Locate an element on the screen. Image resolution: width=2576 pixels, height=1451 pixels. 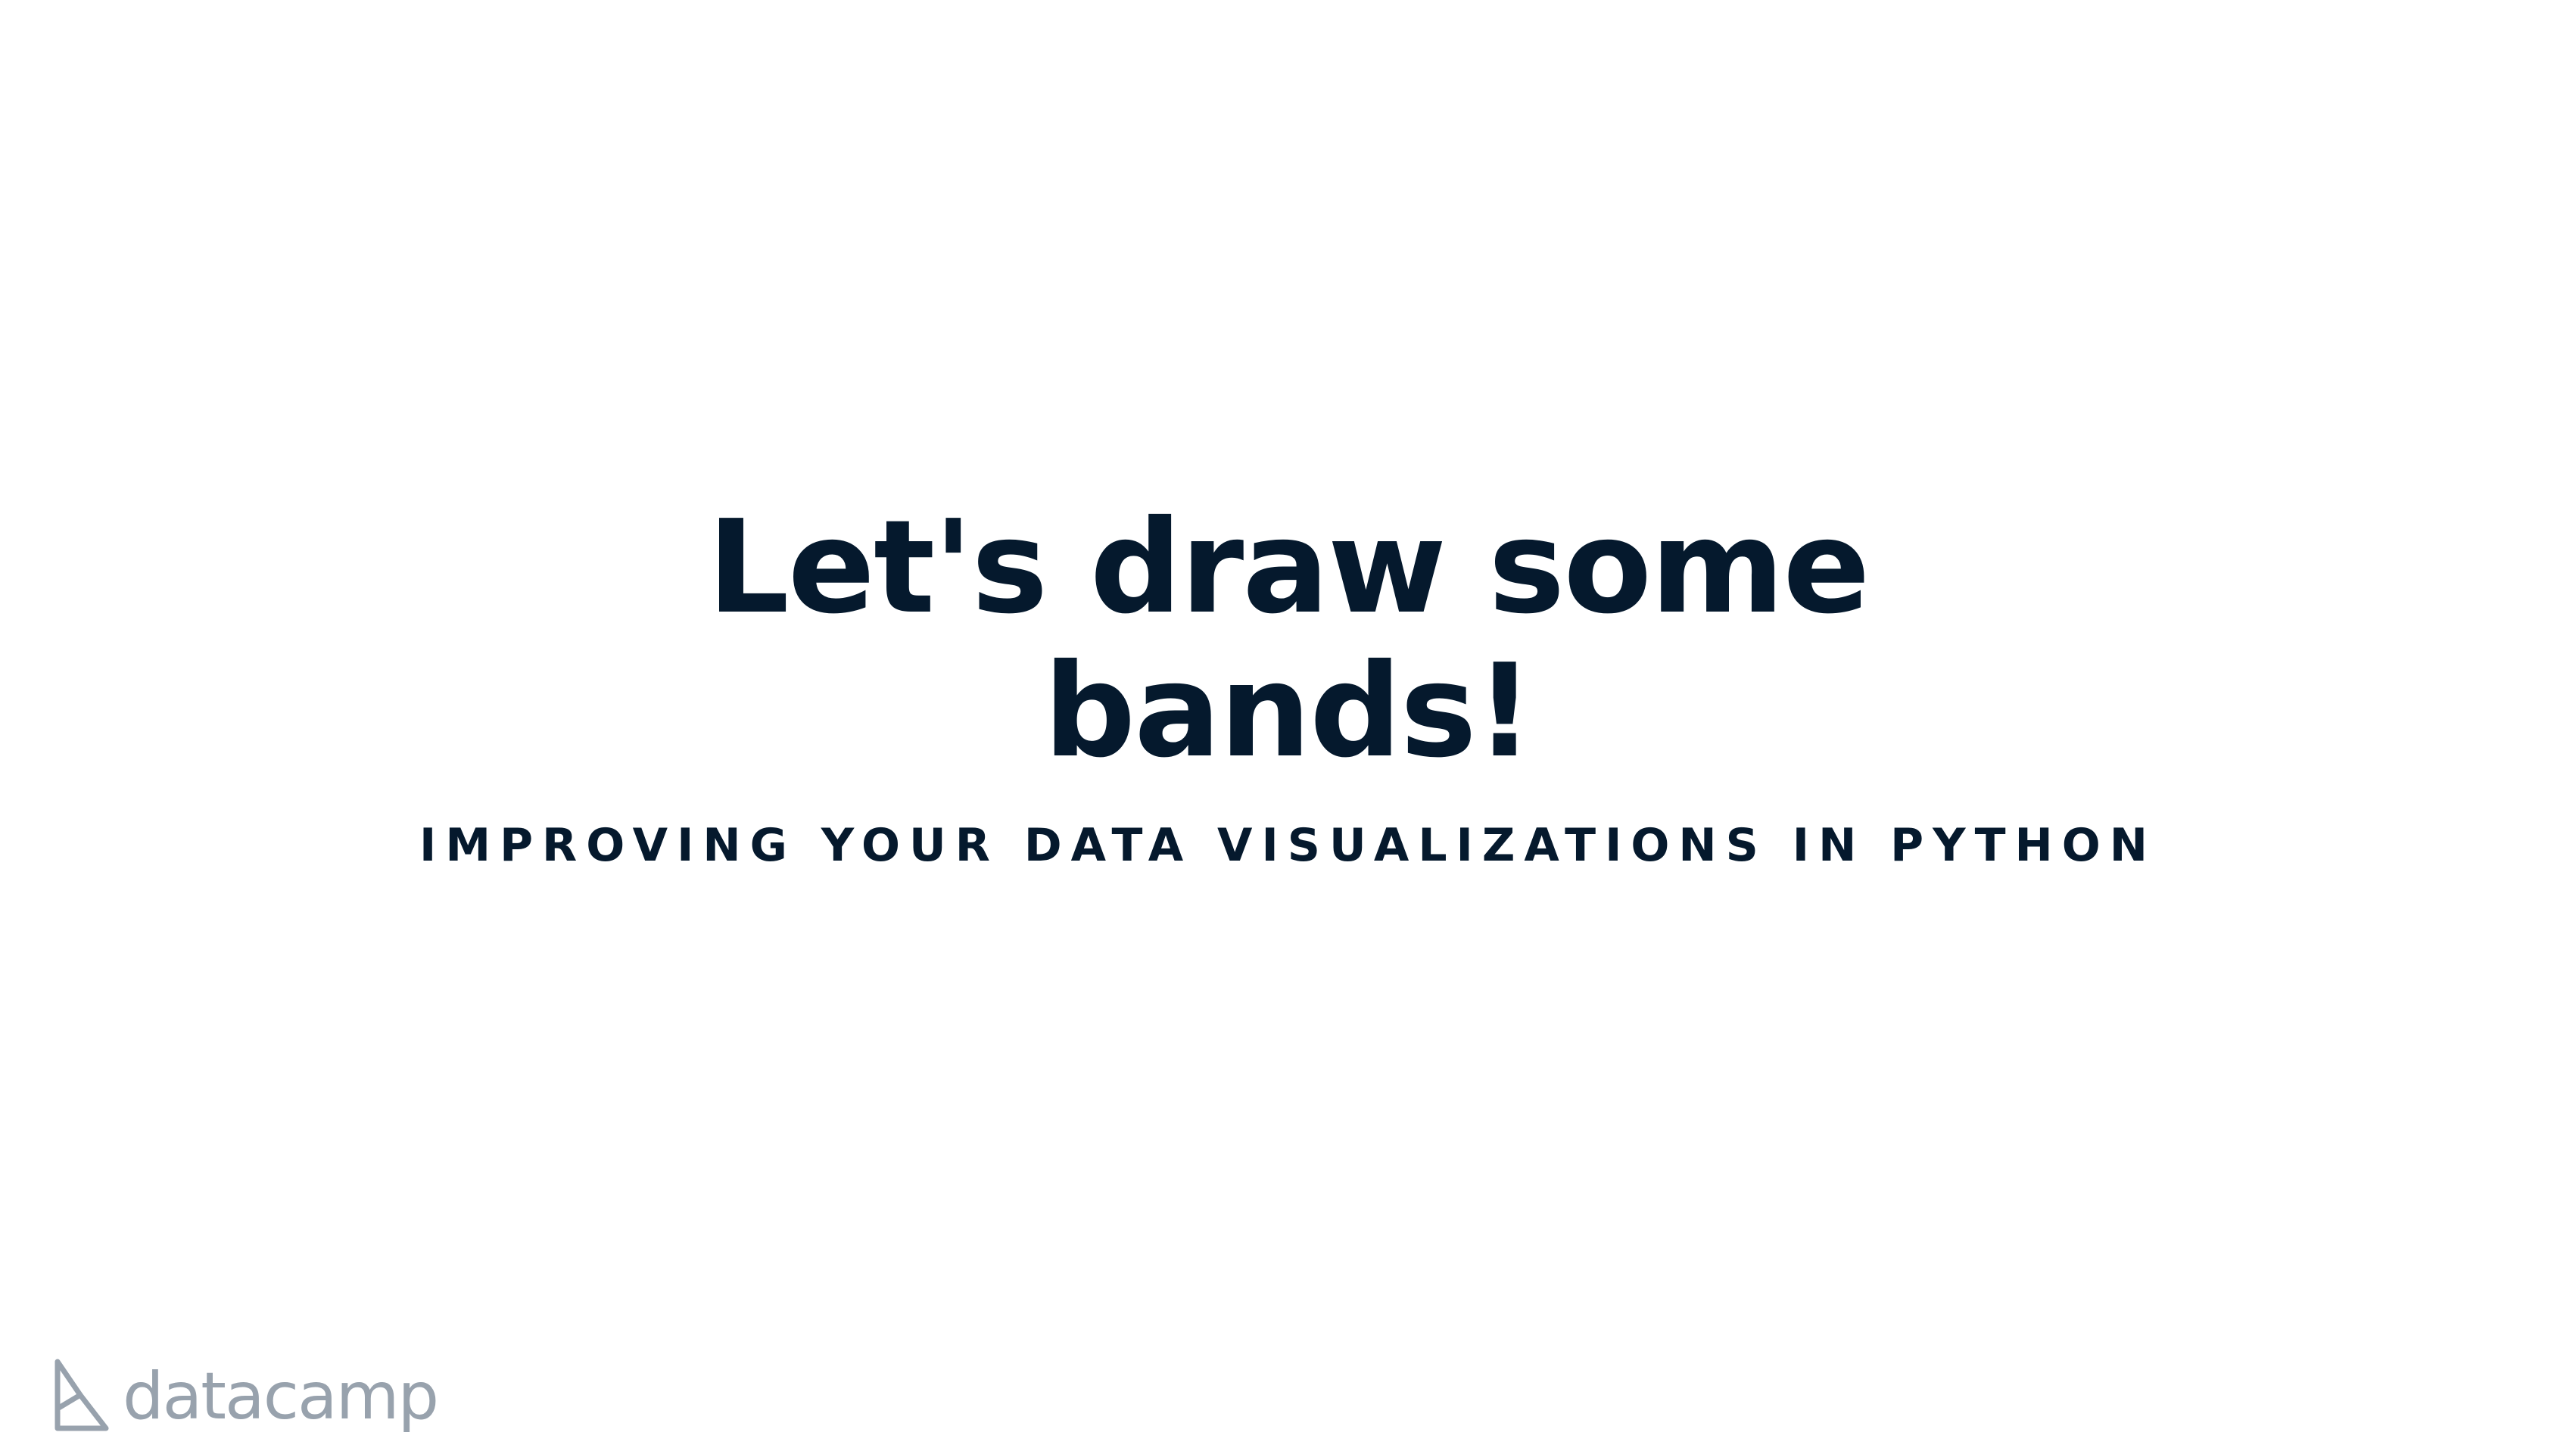
datacamp-logo-mark-icon is located at coordinates (82, 1395).